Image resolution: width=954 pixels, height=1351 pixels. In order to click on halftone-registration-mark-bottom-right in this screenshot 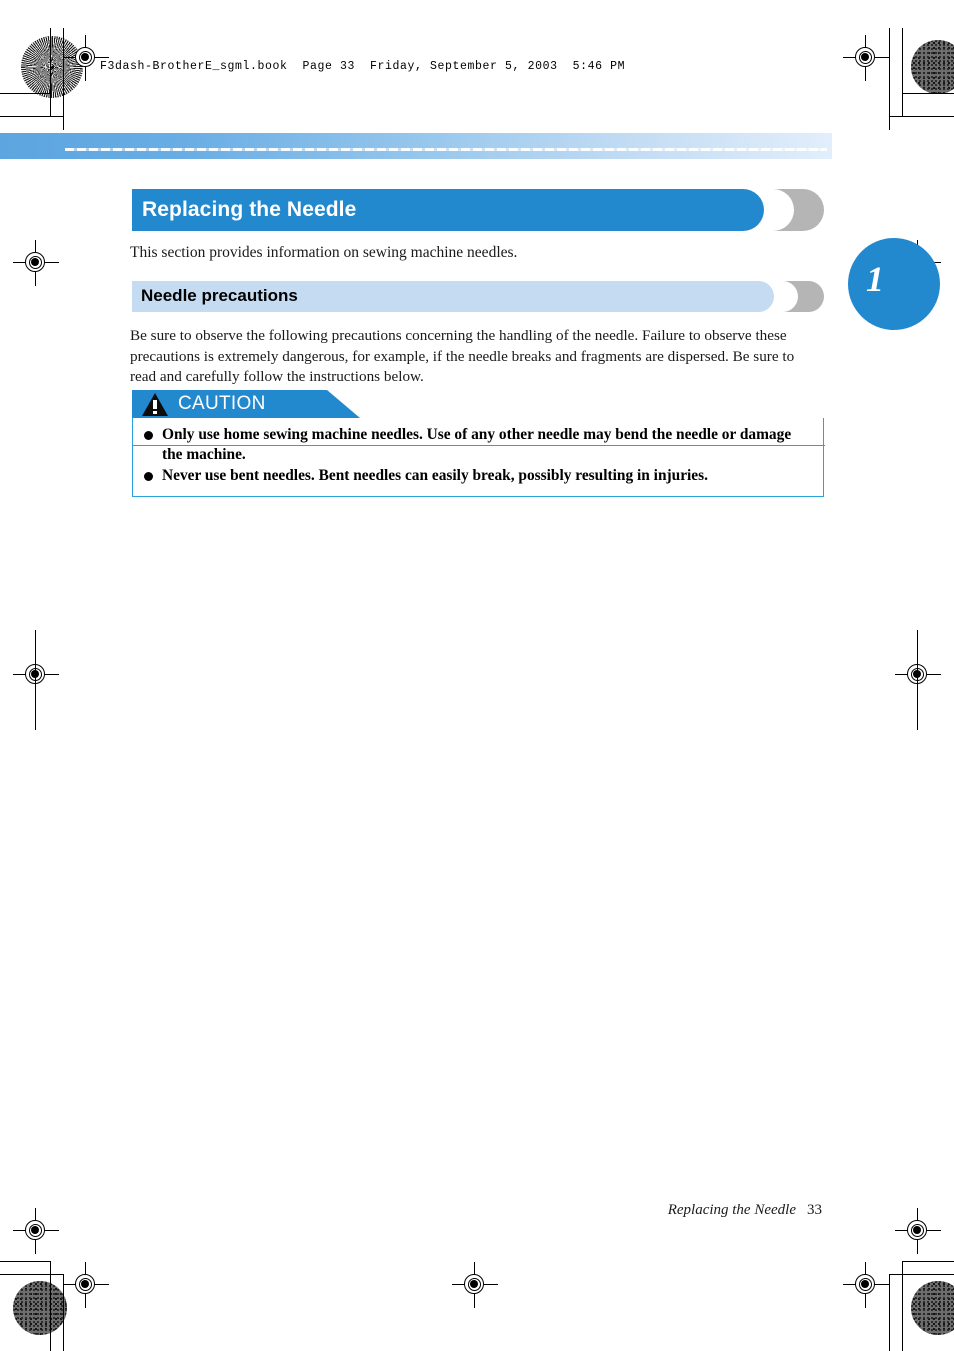, I will do `click(932, 1308)`.